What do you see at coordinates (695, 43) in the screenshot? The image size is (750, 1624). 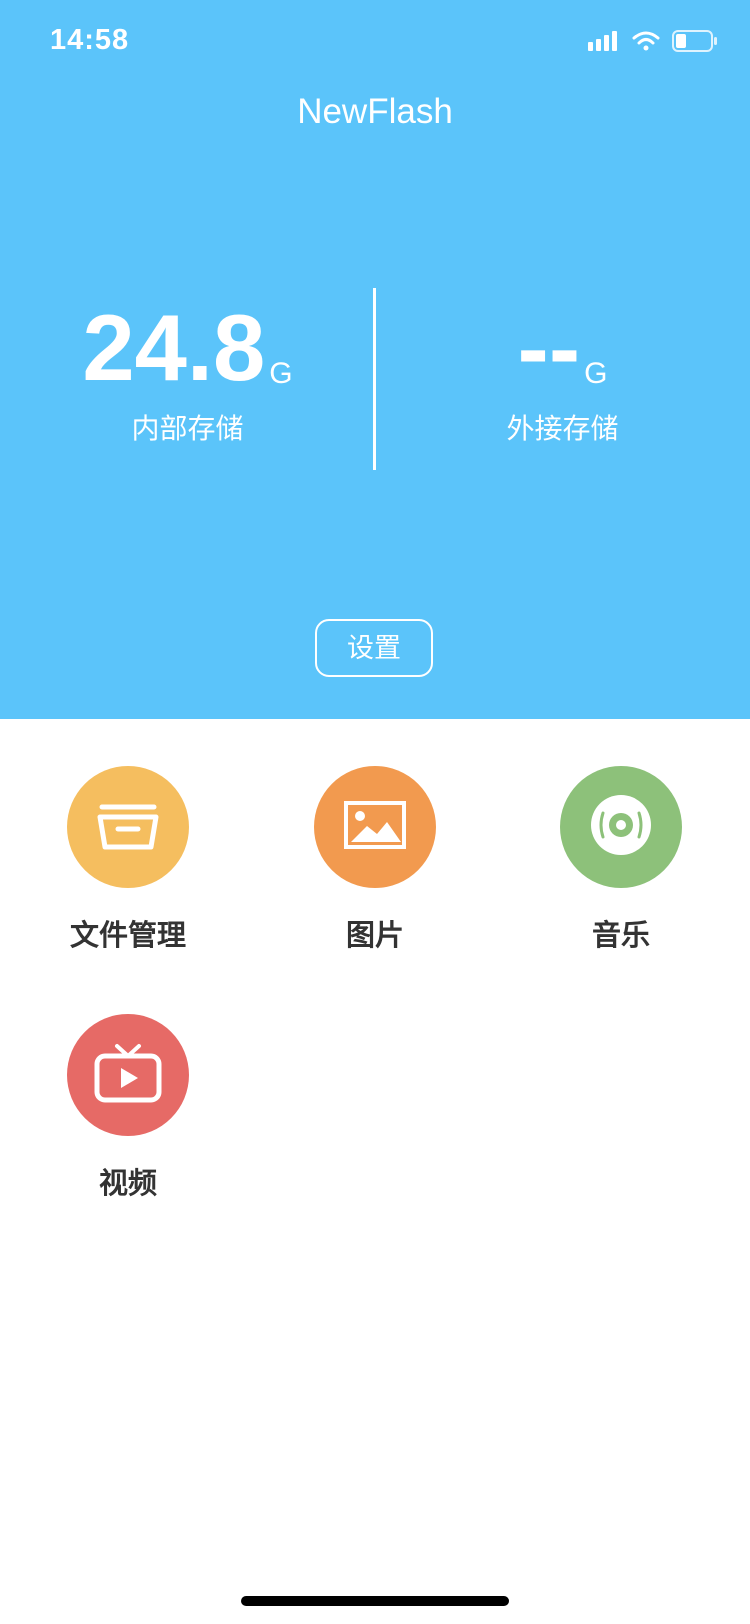 I see `battery-icon` at bounding box center [695, 43].